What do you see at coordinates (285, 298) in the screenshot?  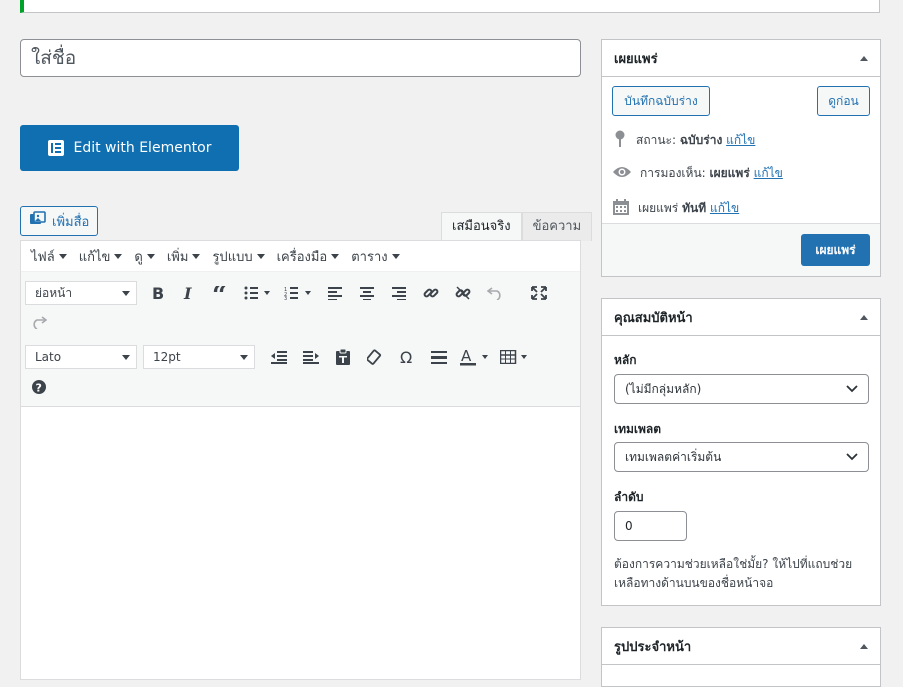 I see `svg-text: 3` at bounding box center [285, 298].